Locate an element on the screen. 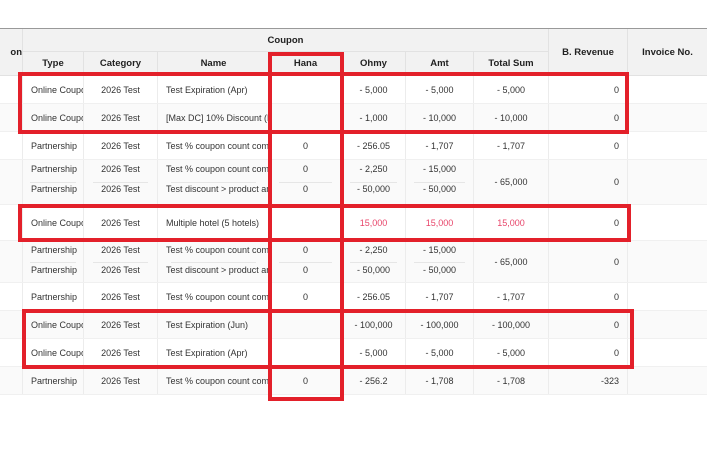 The image size is (707, 452). ohmy-value: - 50,000 is located at coordinates (373, 270).